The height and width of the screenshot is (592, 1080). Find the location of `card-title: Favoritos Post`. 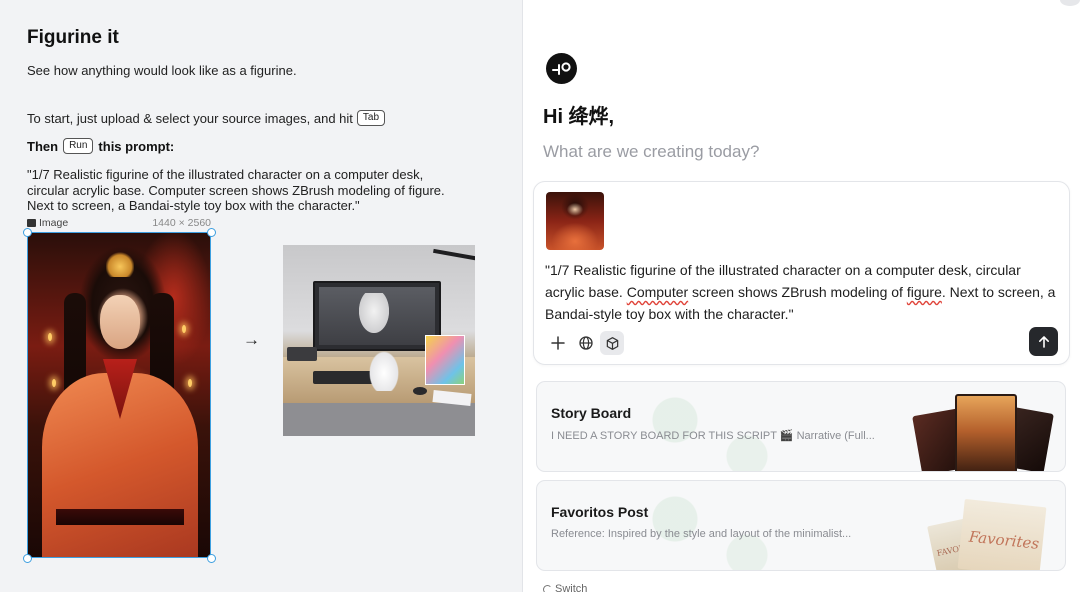

card-title: Favoritos Post is located at coordinates (600, 512).